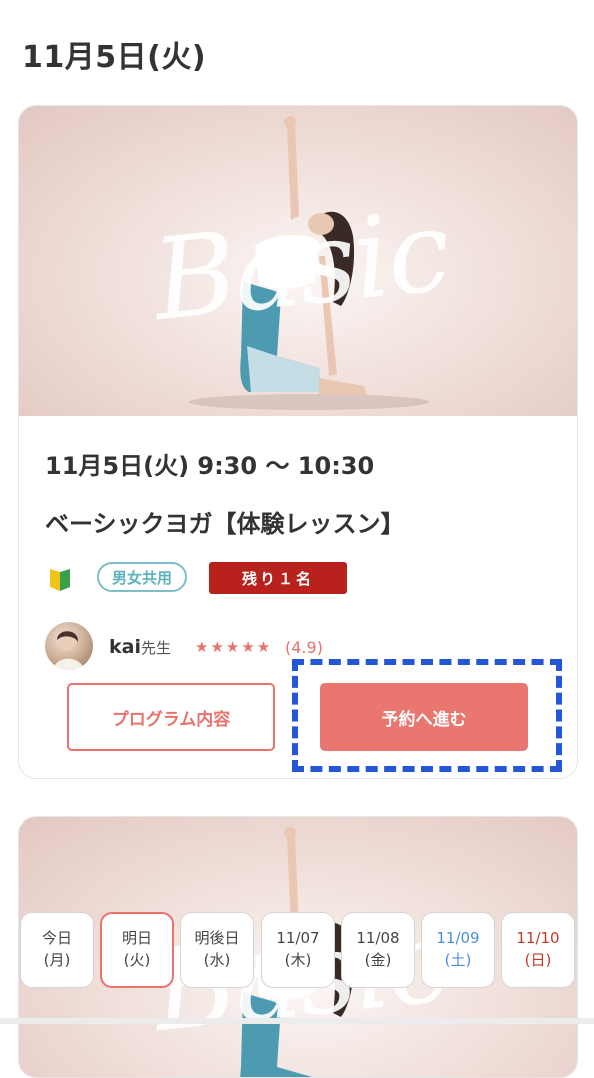 Image resolution: width=594 pixels, height=1078 pixels. What do you see at coordinates (155, 648) in the screenshot?
I see `teacher-suffix: 先生` at bounding box center [155, 648].